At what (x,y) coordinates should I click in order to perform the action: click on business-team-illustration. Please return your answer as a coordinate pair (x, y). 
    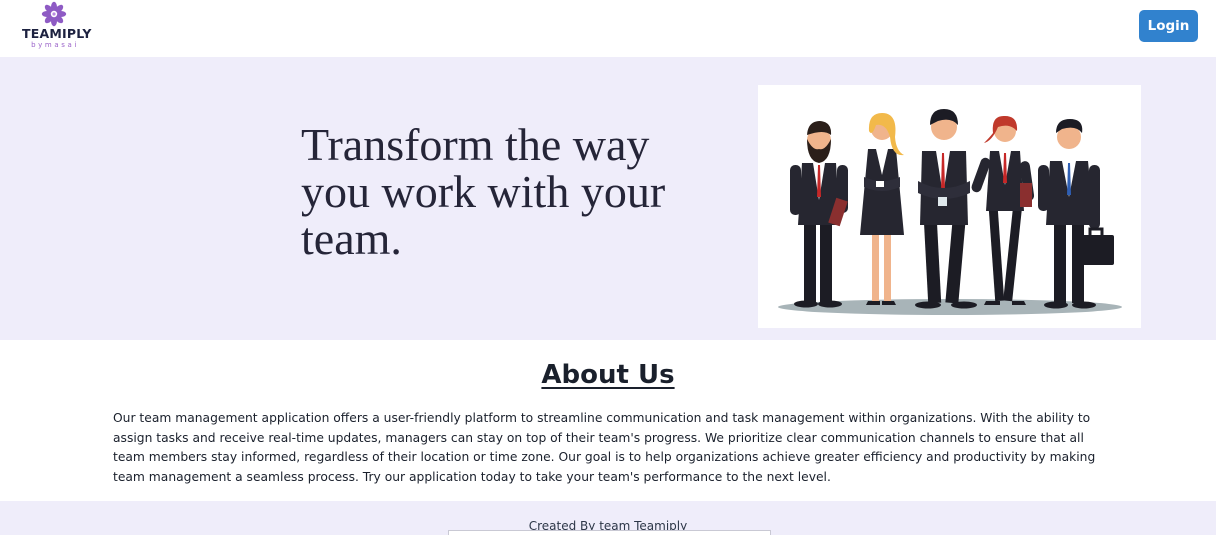
    Looking at the image, I should click on (949, 206).